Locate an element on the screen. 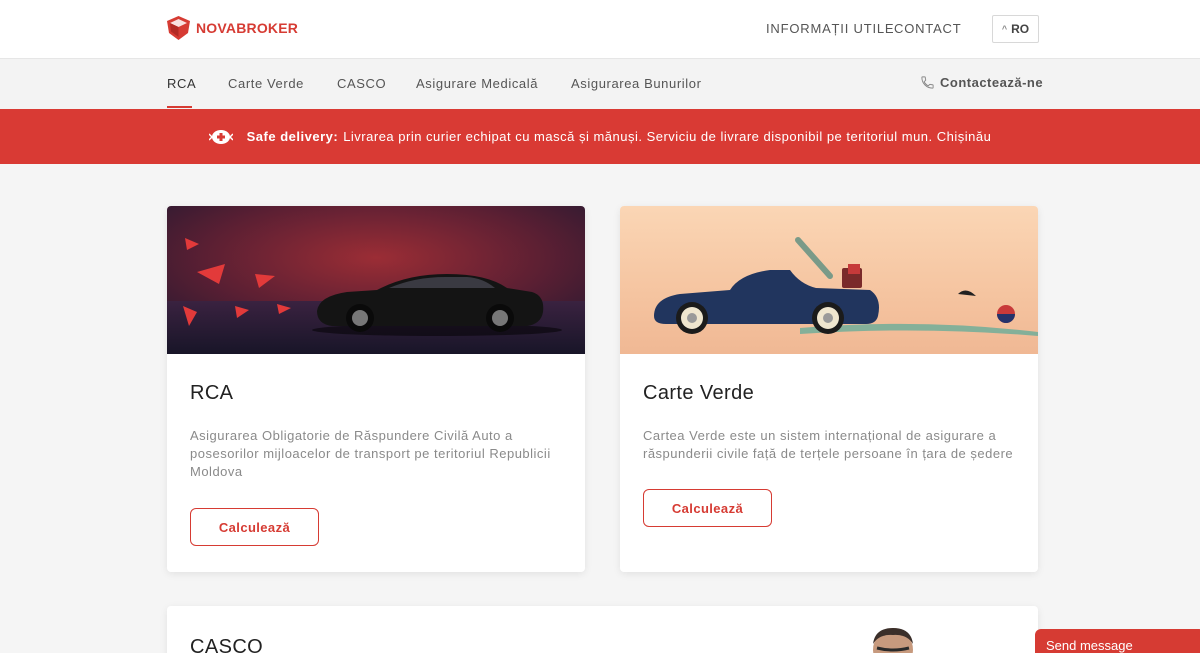 Image resolution: width=1200 pixels, height=653 pixels. logo: NOVABROKER is located at coordinates (232, 28).